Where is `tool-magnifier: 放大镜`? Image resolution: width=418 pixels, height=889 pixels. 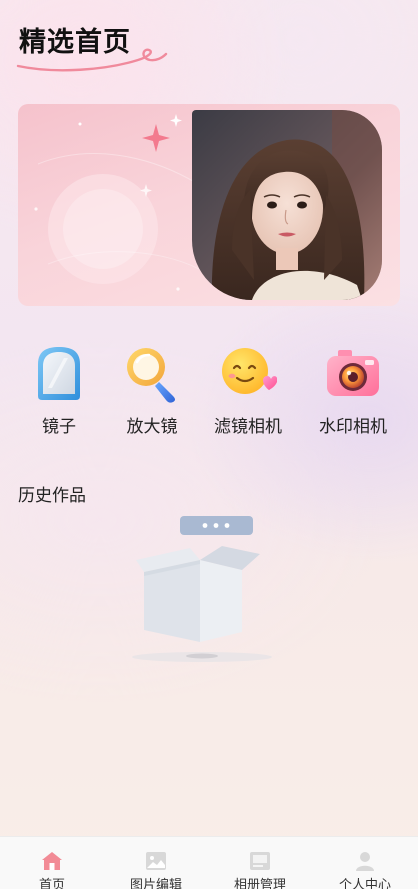 tool-magnifier: 放大镜 is located at coordinates (152, 388).